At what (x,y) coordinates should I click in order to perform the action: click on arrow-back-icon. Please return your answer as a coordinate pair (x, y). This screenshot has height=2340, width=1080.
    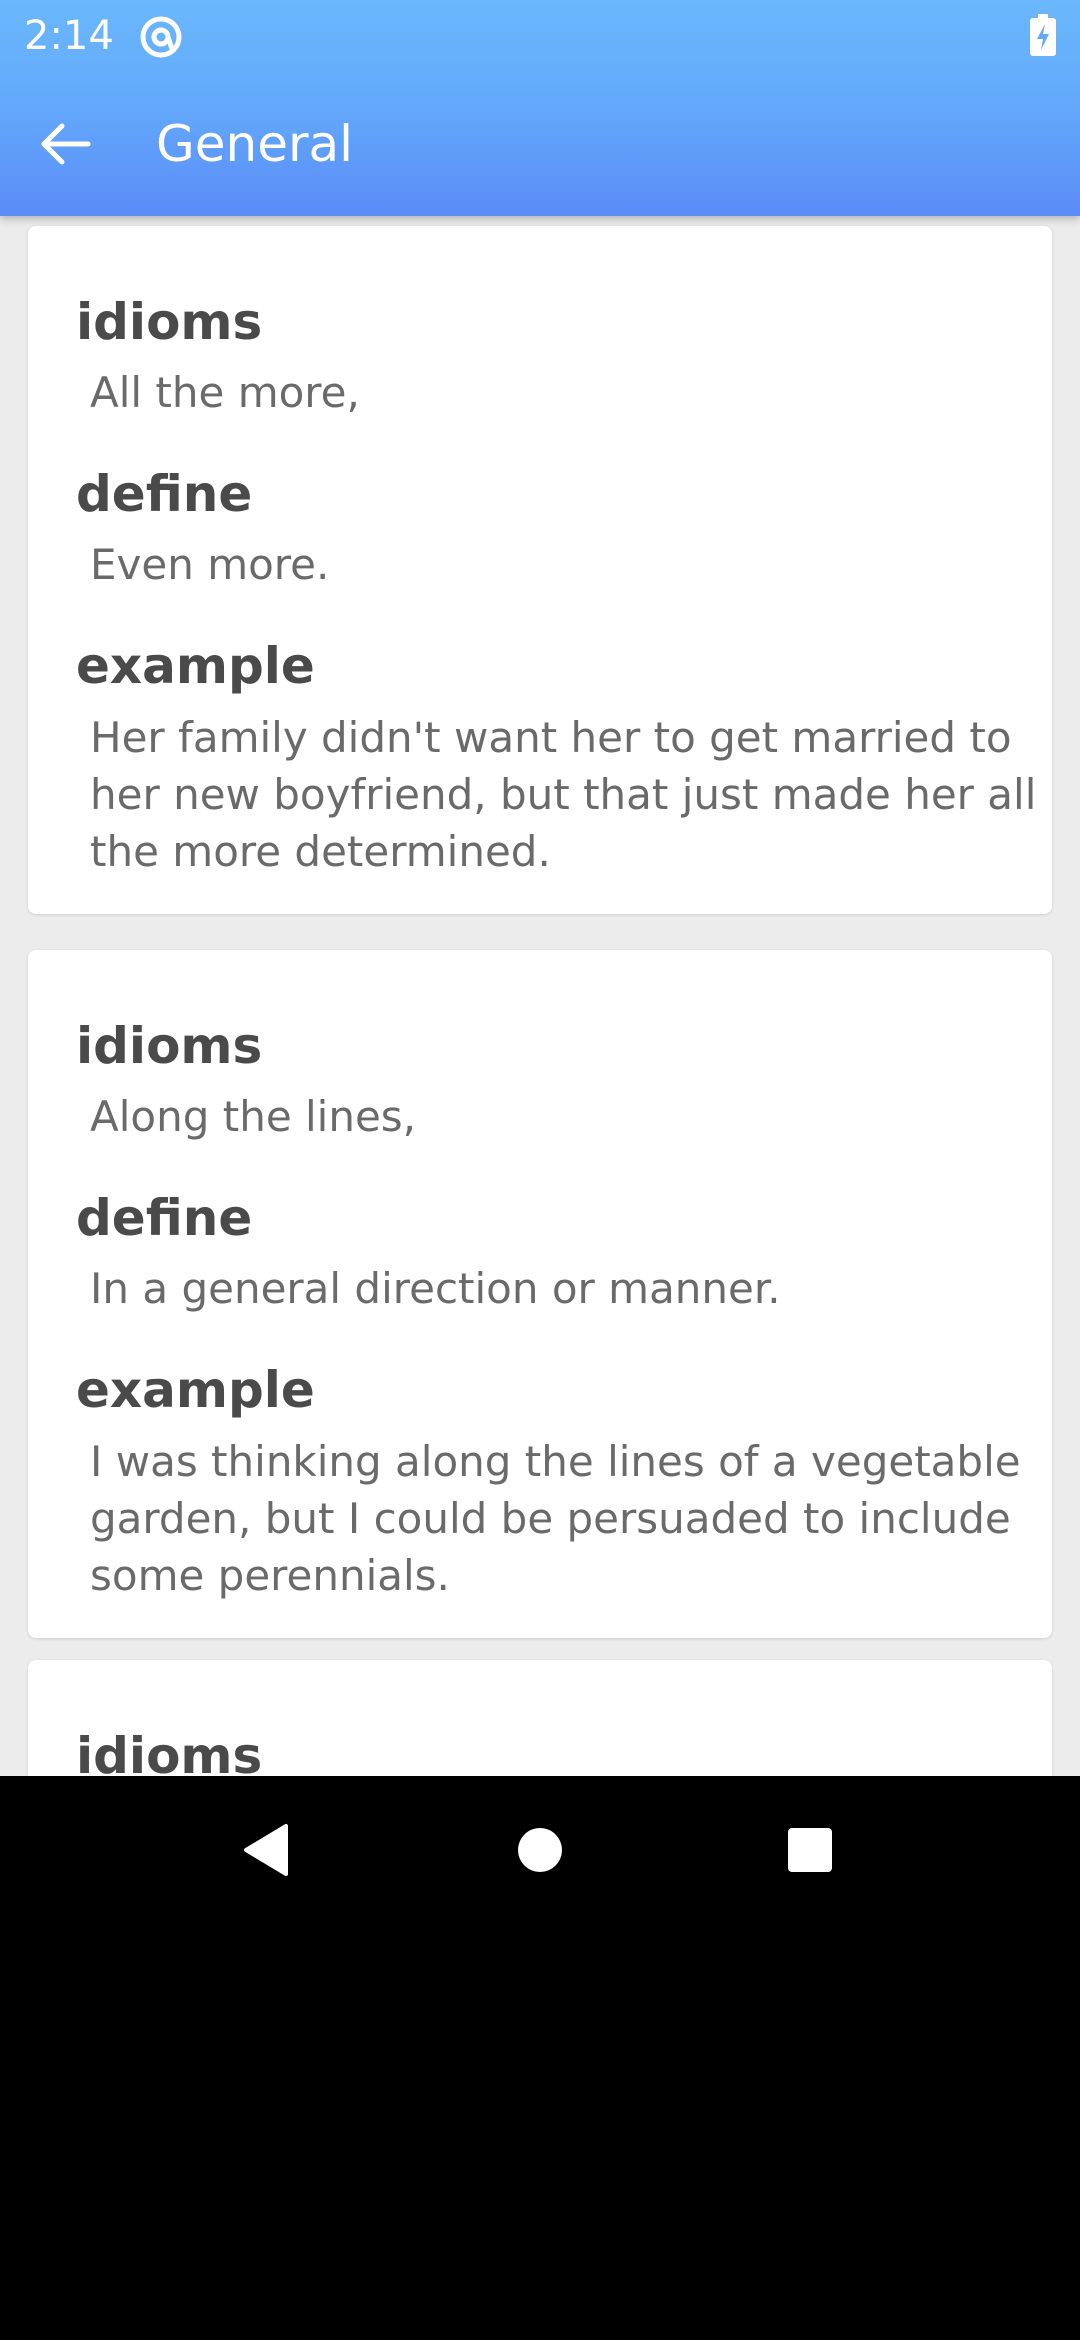
    Looking at the image, I should click on (66, 144).